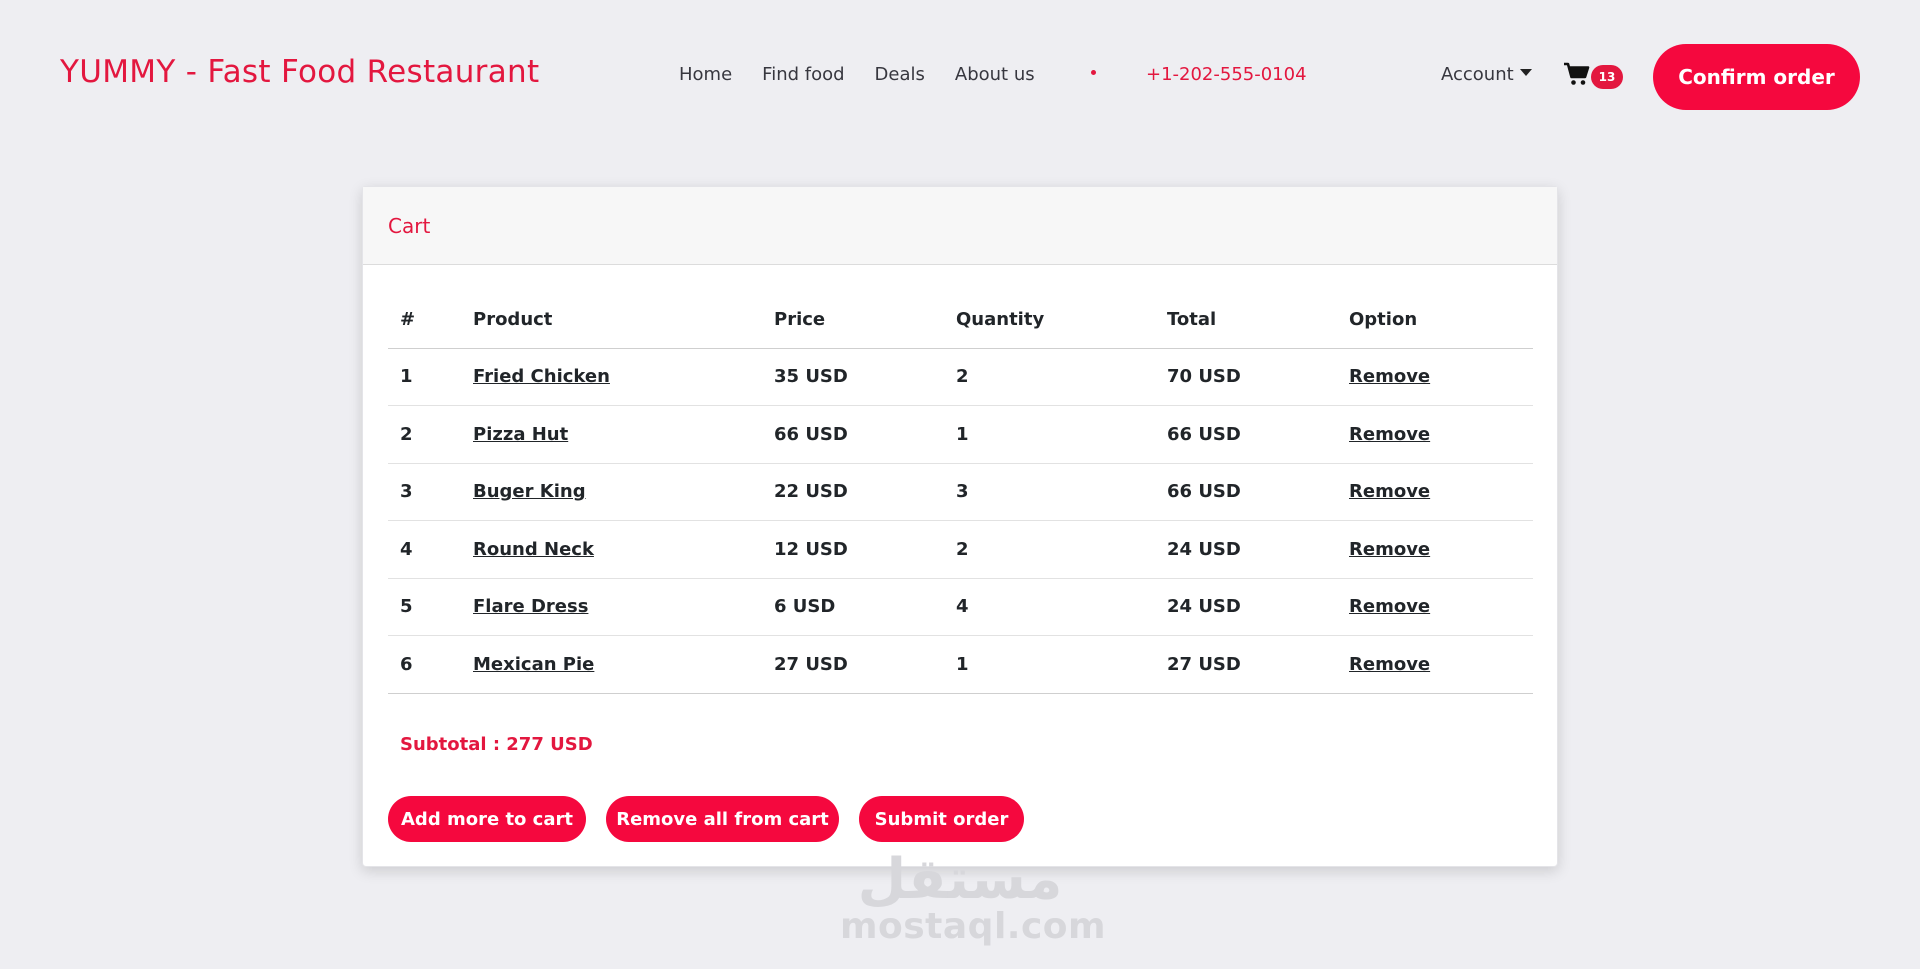 Image resolution: width=1920 pixels, height=969 pixels. What do you see at coordinates (960, 879) in the screenshot?
I see `watermark-arabic: مستقل` at bounding box center [960, 879].